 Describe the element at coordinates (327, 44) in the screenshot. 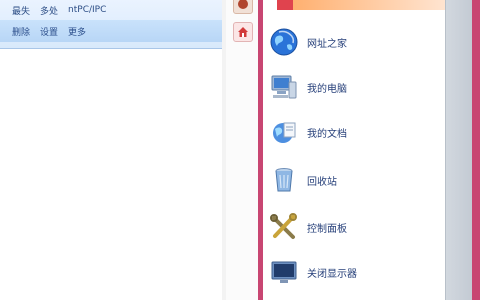

I see `menu-item-label: 网址之家` at that location.